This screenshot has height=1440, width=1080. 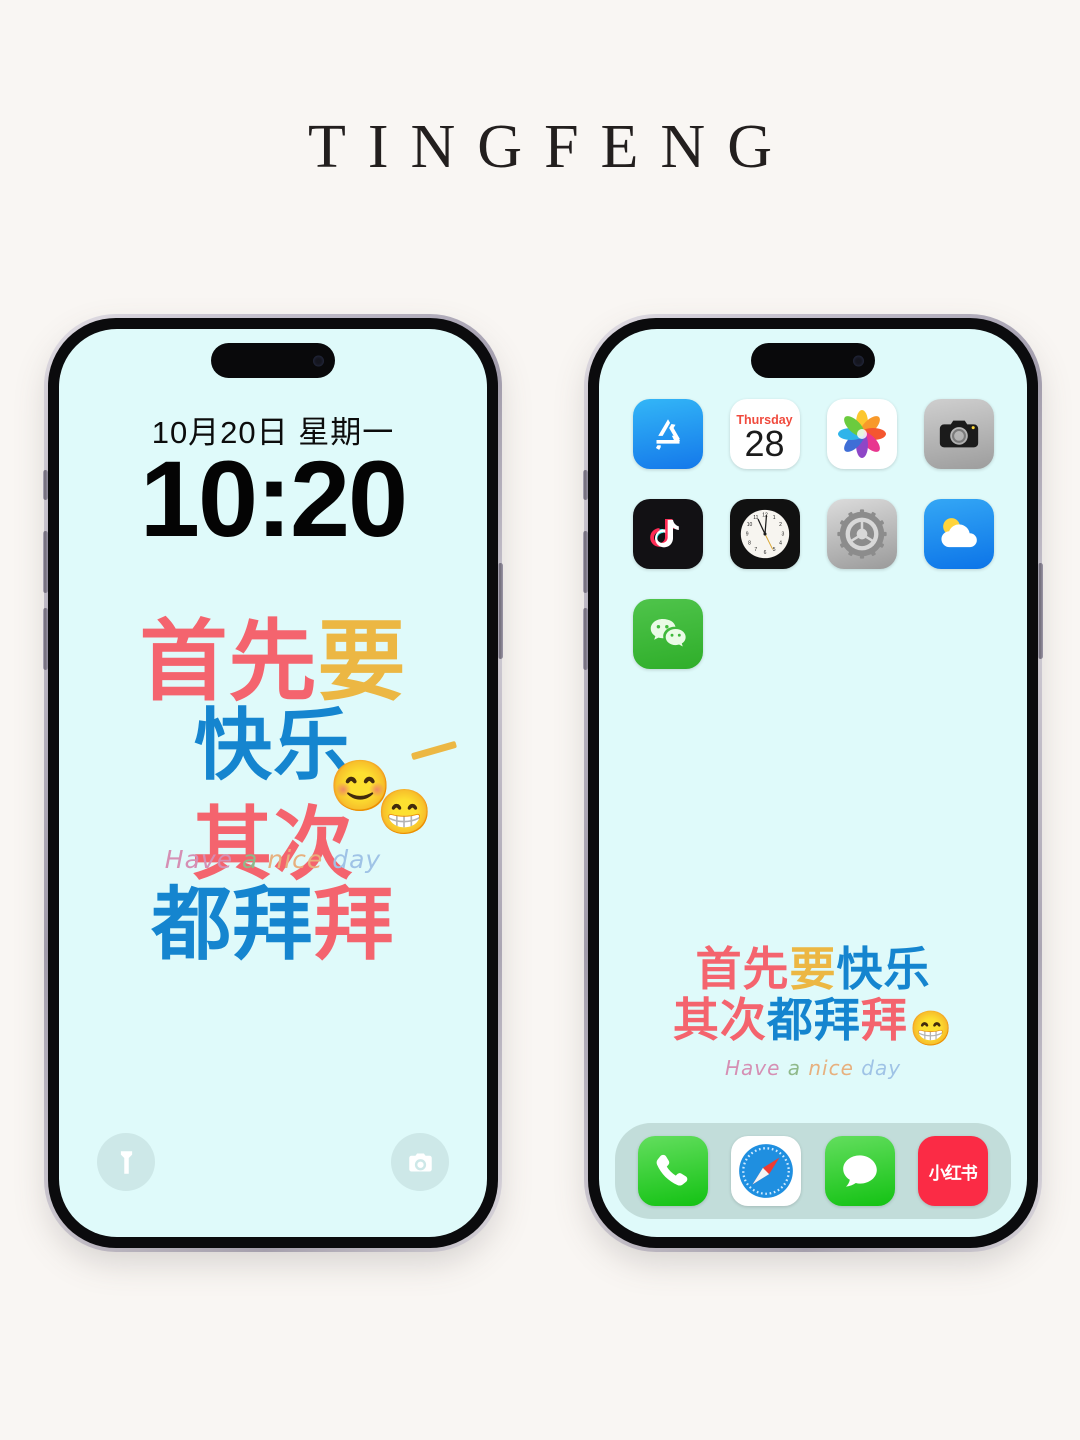 I want to click on home-tagline-have: Have, so click(x=752, y=1068).